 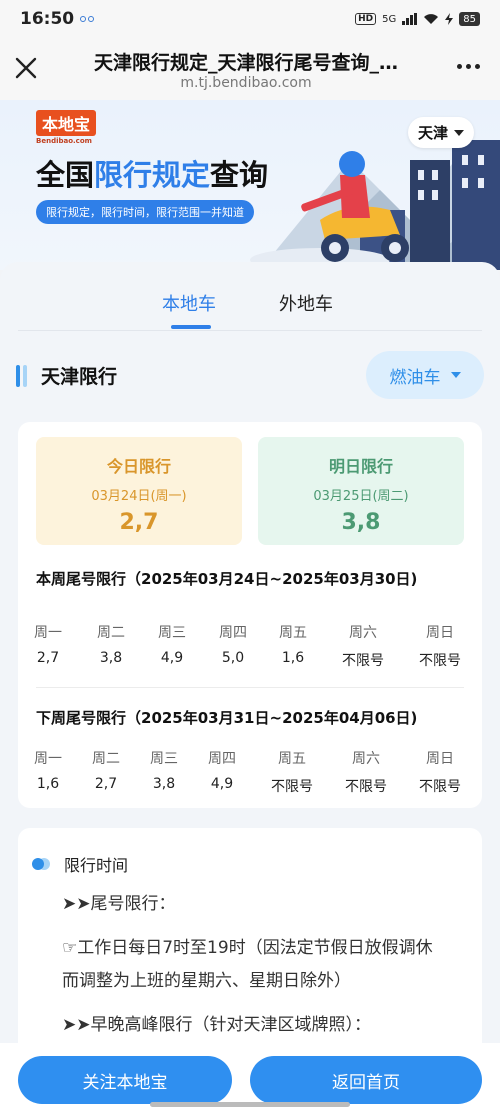 I want to click on week-divider, so click(x=250, y=687).